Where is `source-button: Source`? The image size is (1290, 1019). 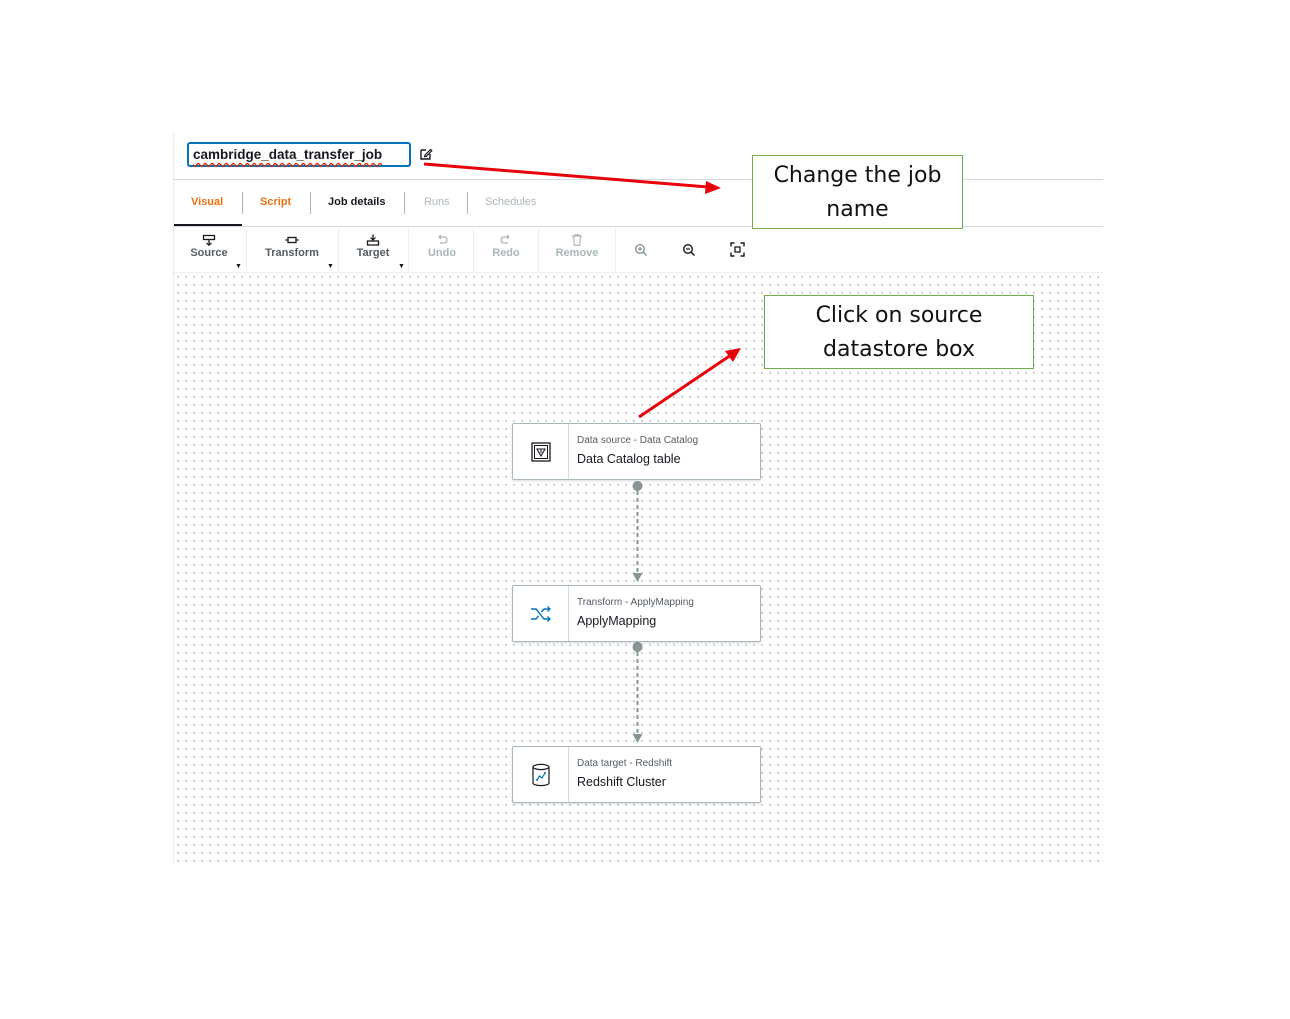 source-button: Source is located at coordinates (209, 251).